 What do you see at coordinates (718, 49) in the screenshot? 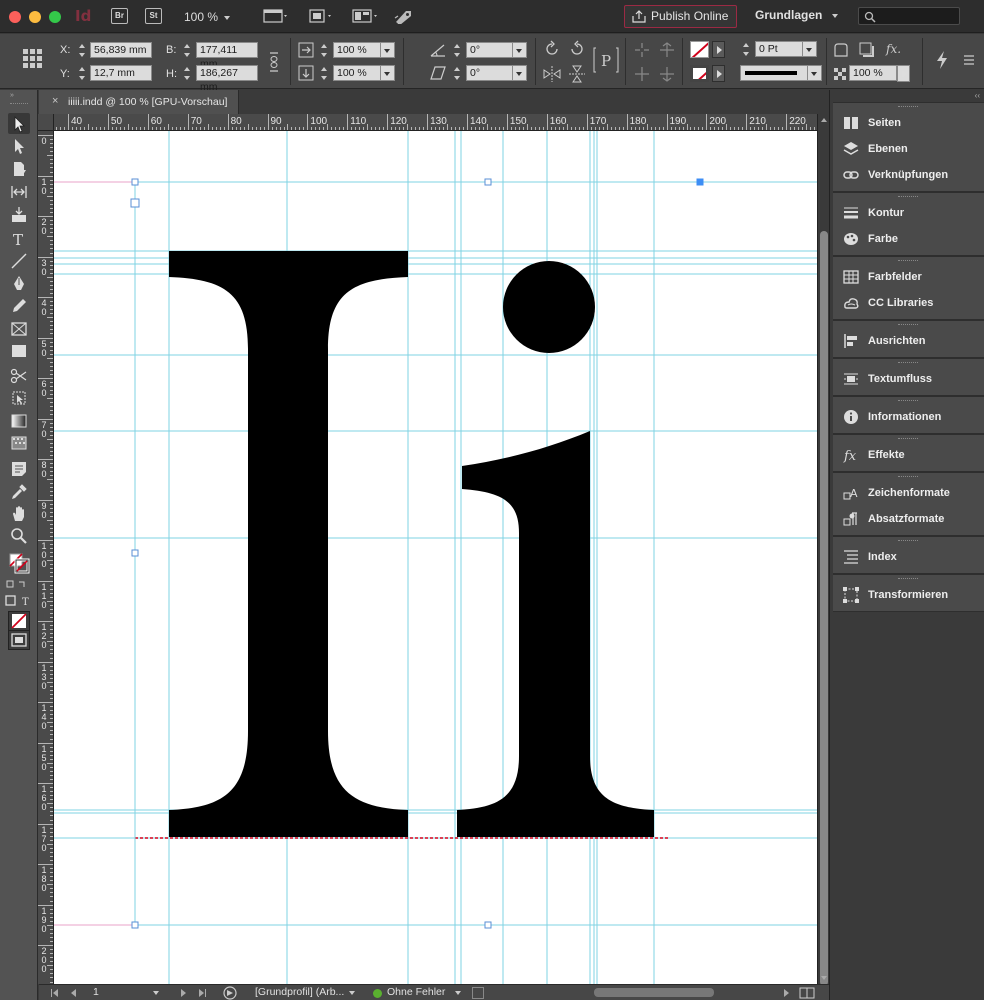
I see `fill-swatch-menu-button` at bounding box center [718, 49].